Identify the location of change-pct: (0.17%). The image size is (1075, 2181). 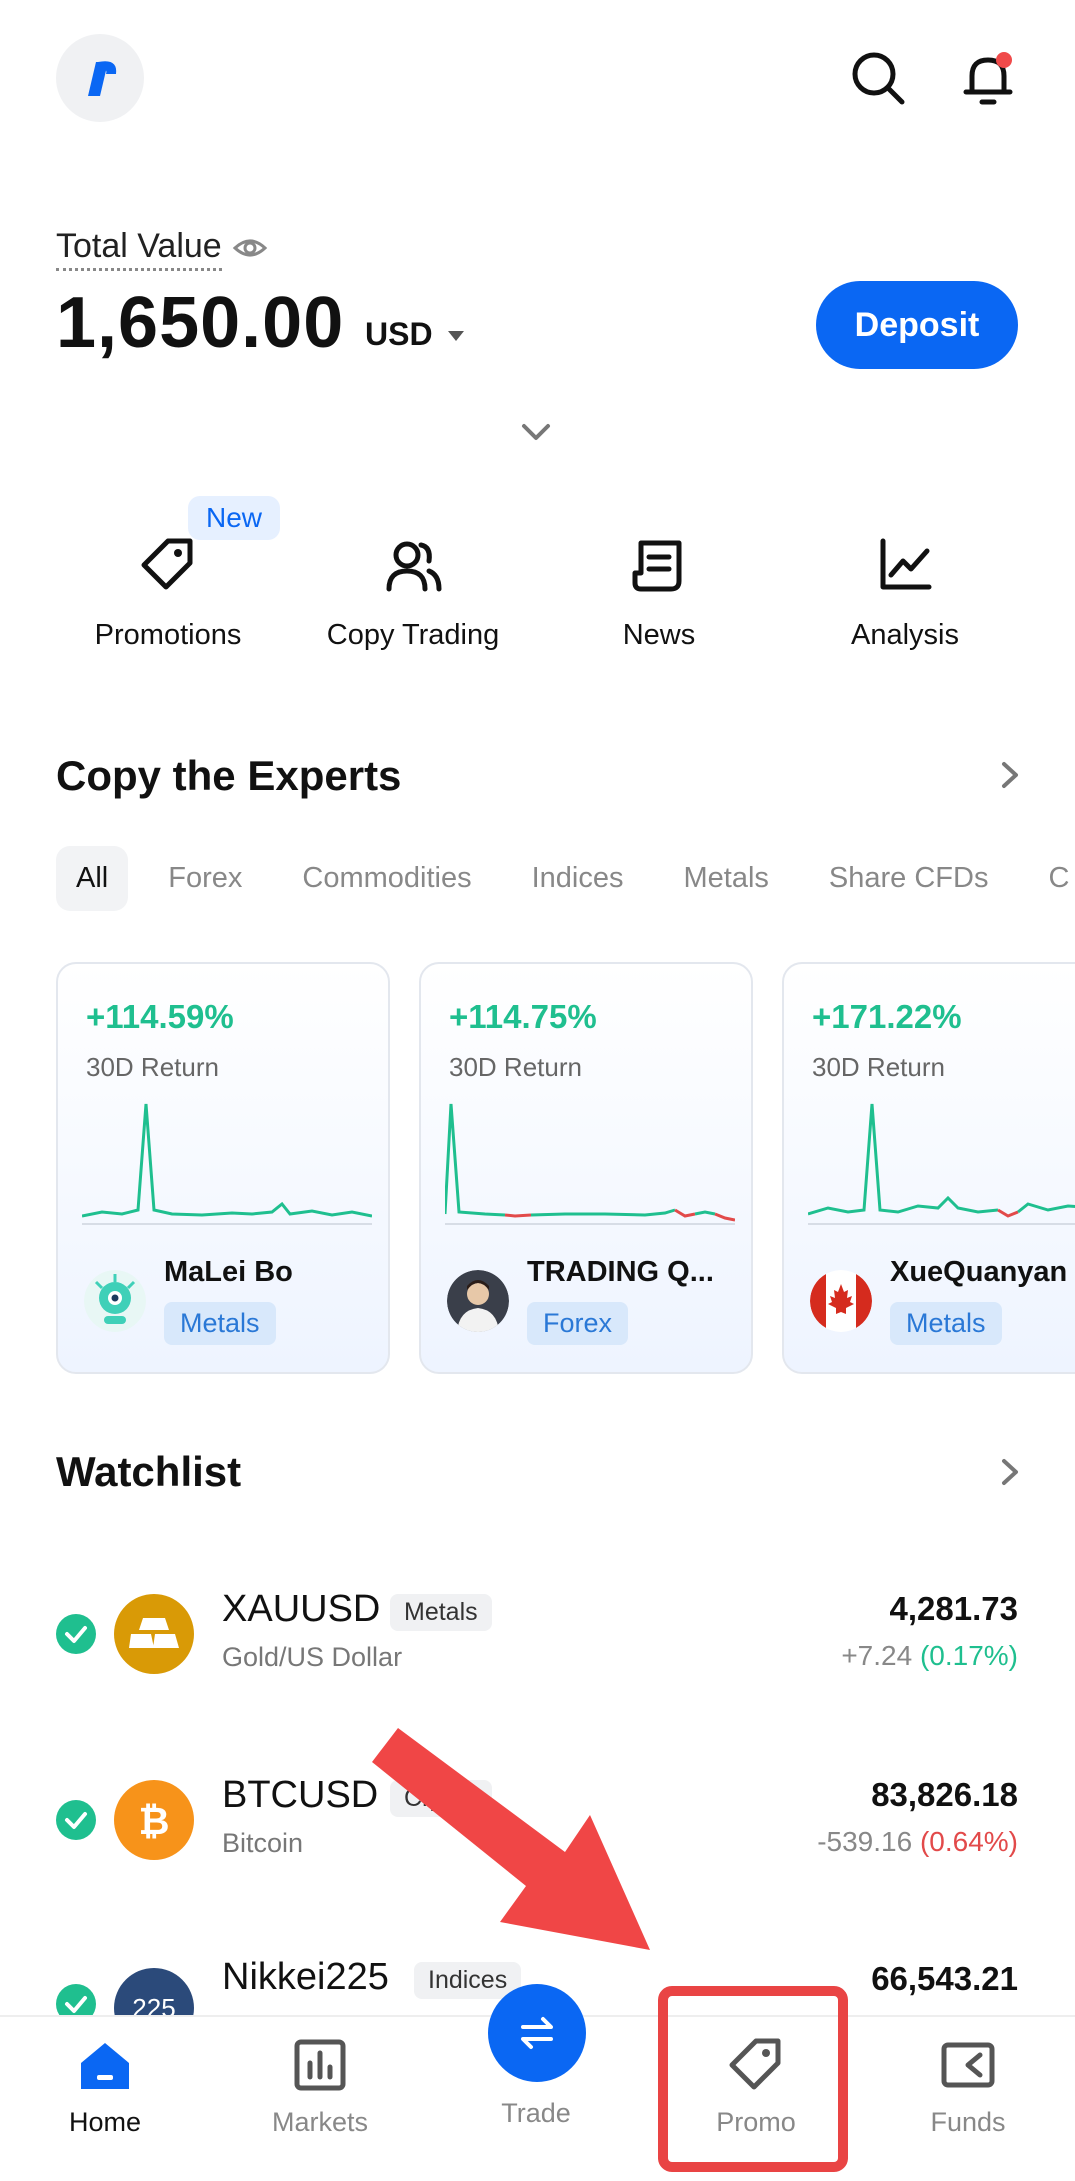
(968, 1655).